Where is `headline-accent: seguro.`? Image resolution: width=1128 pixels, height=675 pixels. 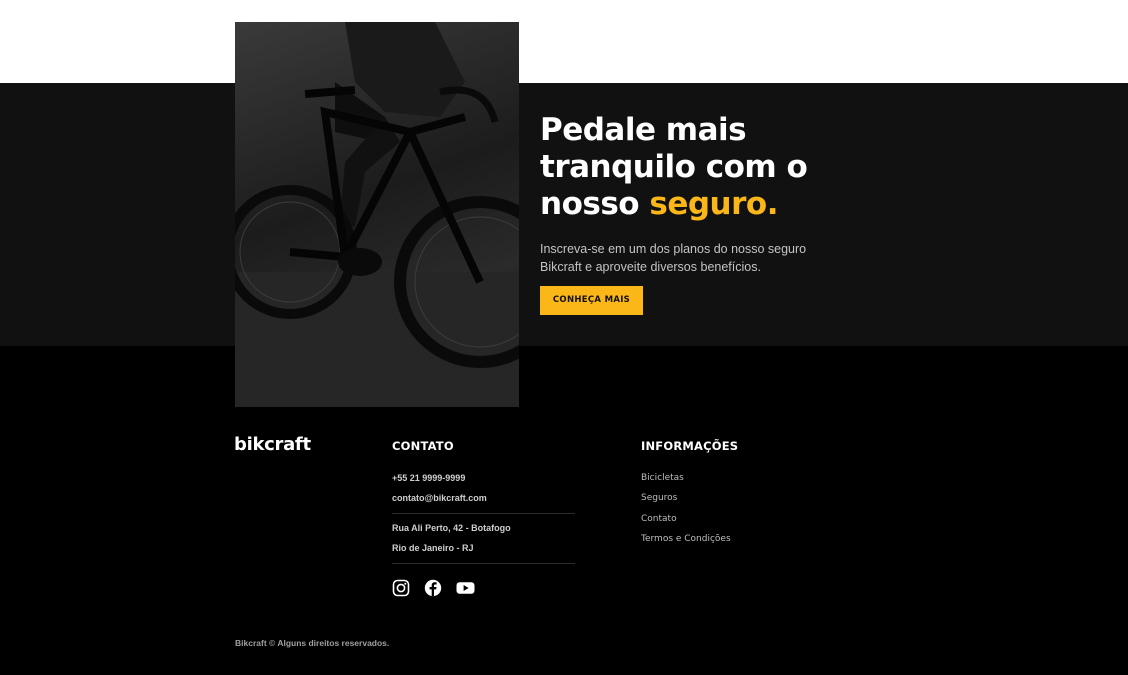 headline-accent: seguro. is located at coordinates (713, 204).